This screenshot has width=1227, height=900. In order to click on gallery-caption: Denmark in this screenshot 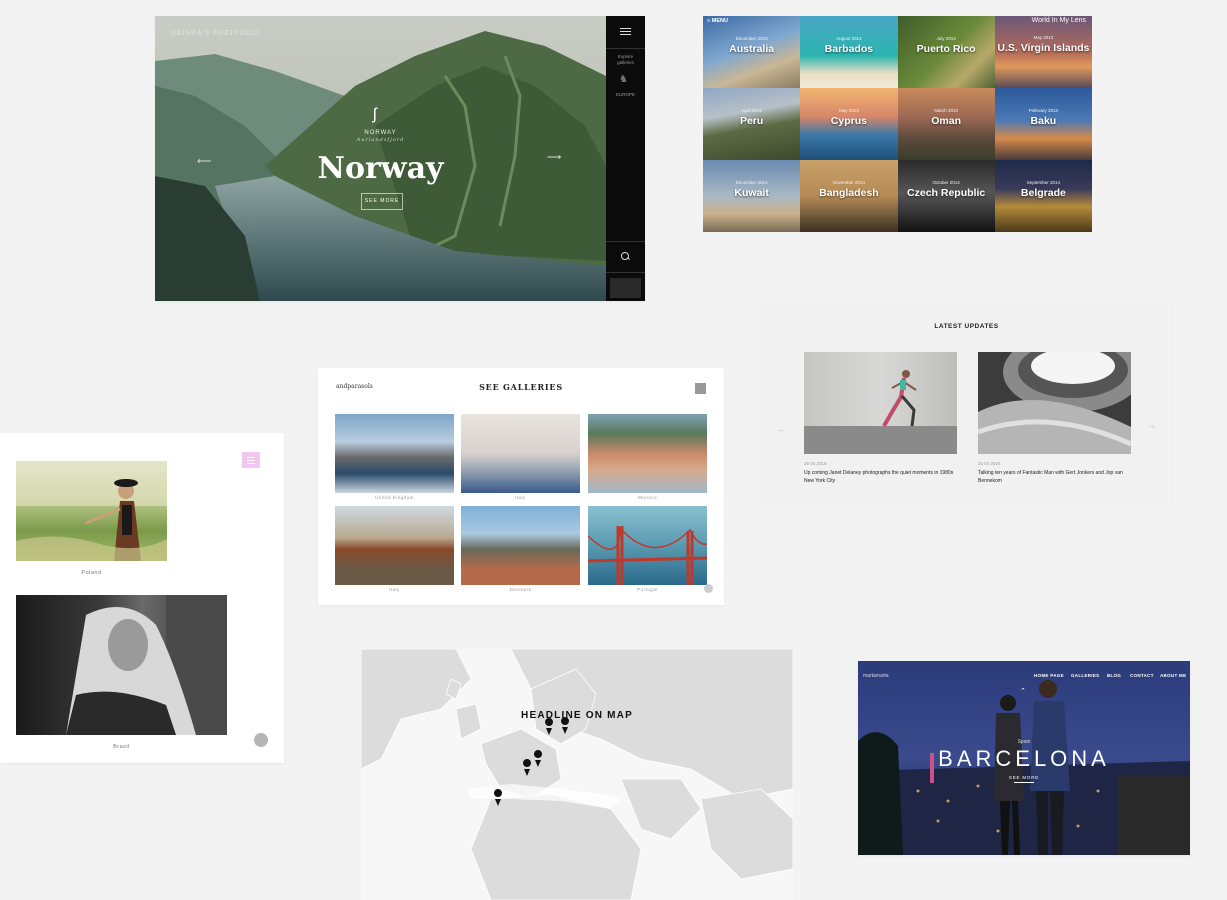, I will do `click(520, 589)`.